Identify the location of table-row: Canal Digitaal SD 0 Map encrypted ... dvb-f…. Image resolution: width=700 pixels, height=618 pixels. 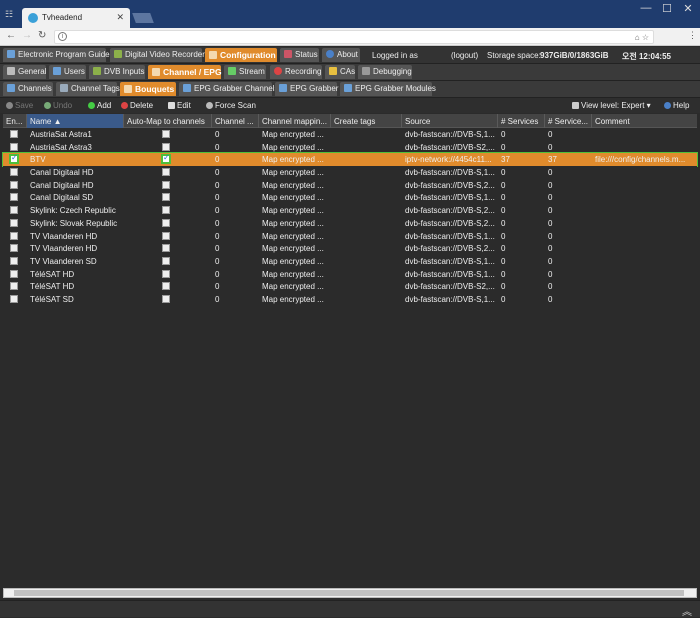
(350, 198).